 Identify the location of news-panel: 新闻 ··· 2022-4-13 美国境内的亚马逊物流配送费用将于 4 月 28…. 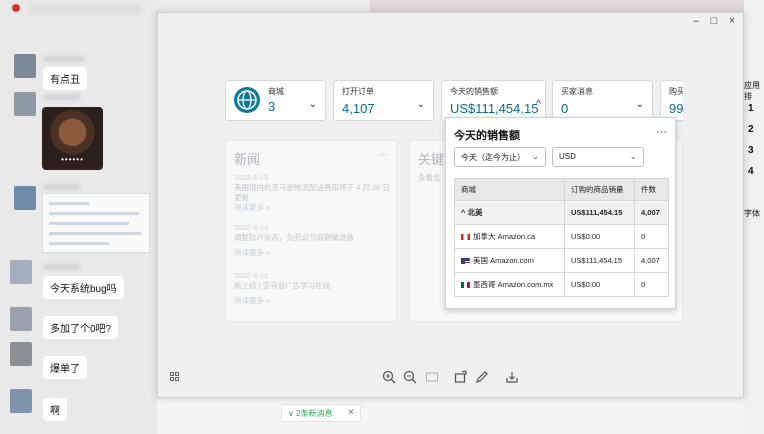
(311, 231).